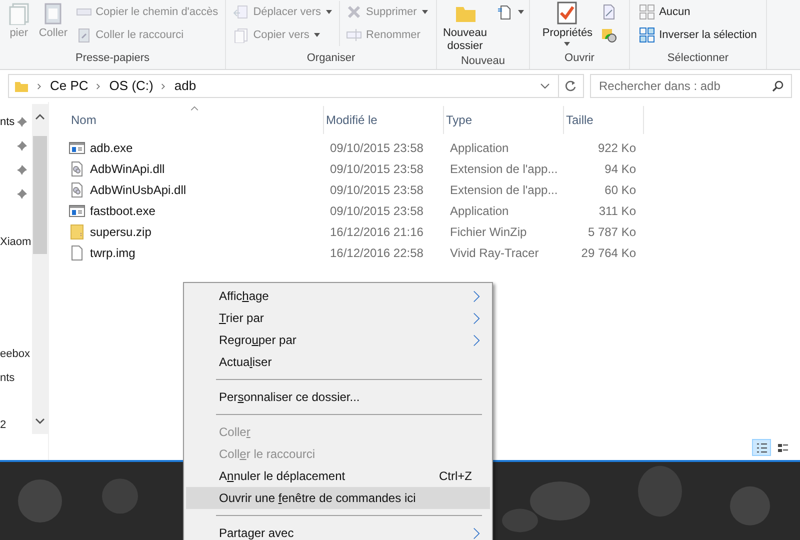 The width and height of the screenshot is (800, 540). What do you see at coordinates (580, 58) in the screenshot?
I see `group-label: Ouvrir` at bounding box center [580, 58].